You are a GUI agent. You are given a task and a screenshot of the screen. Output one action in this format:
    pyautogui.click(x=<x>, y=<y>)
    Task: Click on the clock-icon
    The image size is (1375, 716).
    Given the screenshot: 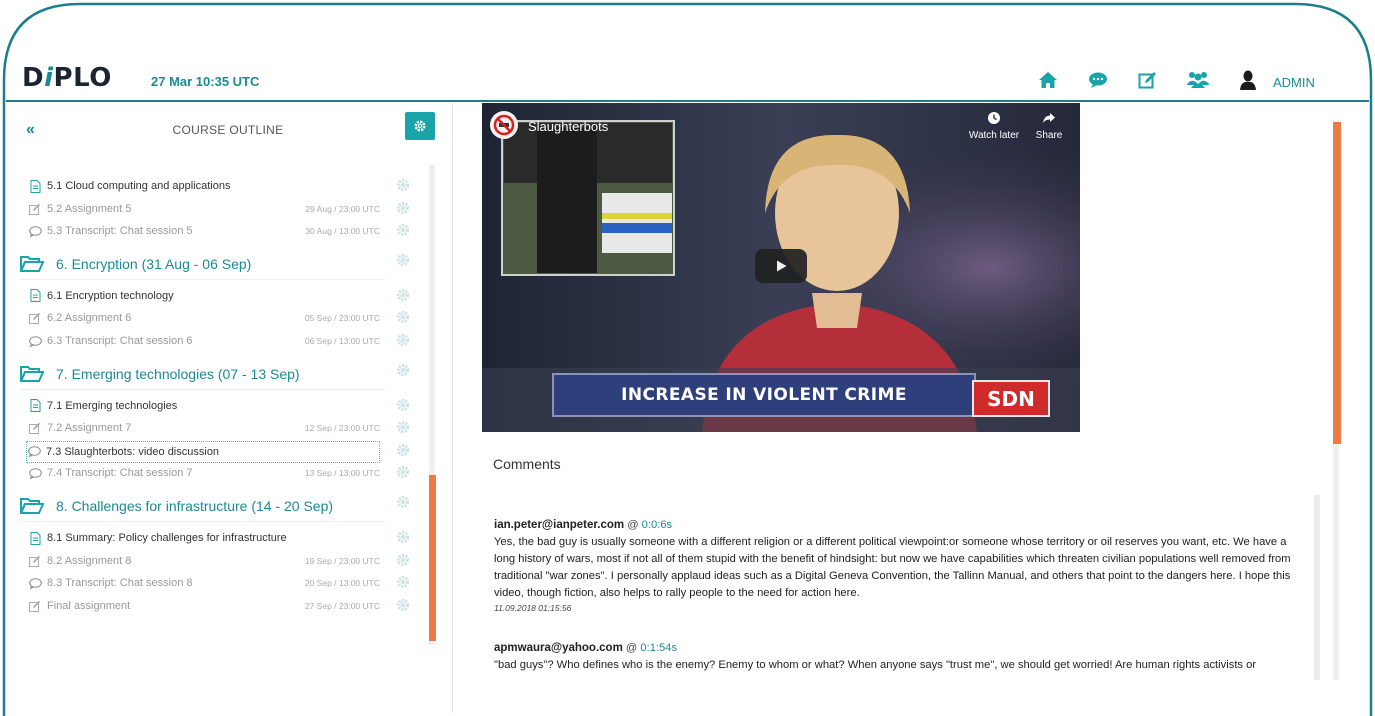 What is the action you would take?
    pyautogui.click(x=994, y=118)
    